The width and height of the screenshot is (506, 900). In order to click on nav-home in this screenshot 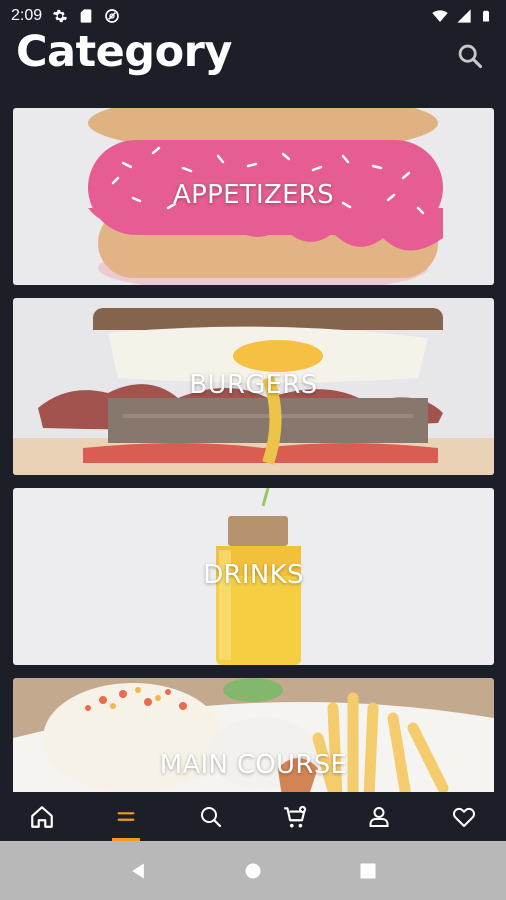, I will do `click(42, 816)`.